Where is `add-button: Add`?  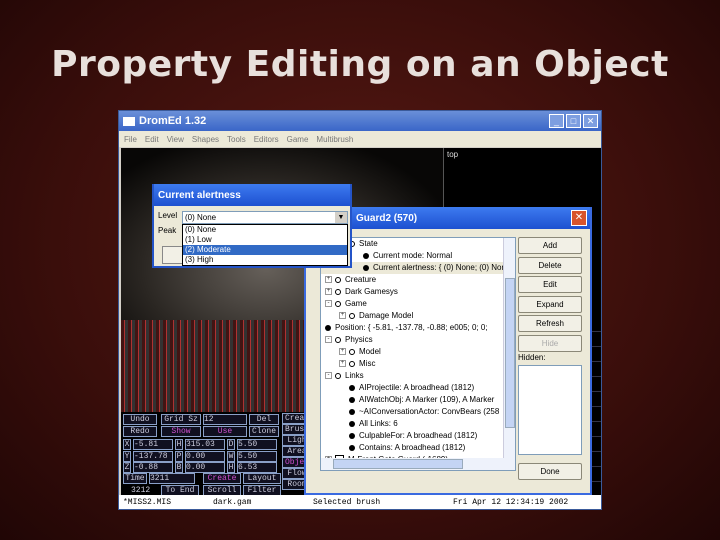
add-button: Add is located at coordinates (550, 245).